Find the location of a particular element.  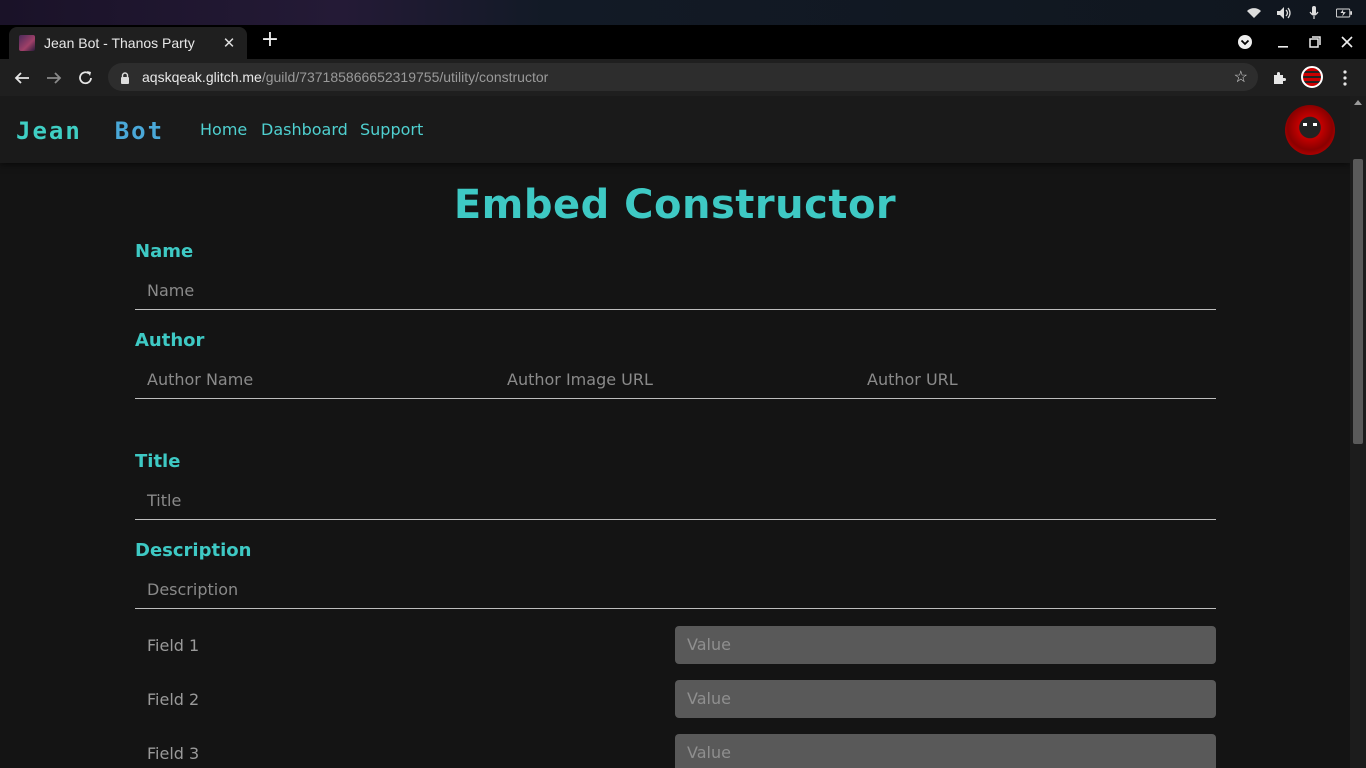

profile-avatar is located at coordinates (1312, 77).